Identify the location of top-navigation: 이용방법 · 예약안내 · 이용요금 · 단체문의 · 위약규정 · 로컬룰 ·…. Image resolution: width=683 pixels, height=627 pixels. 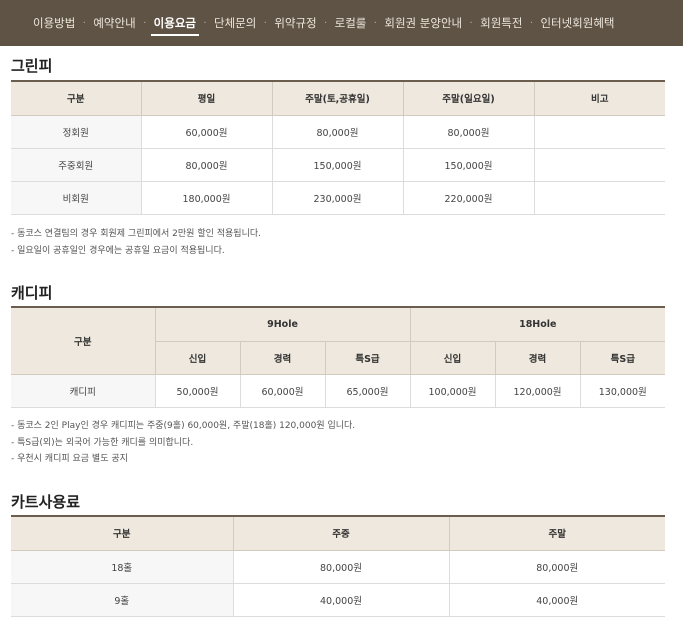
(341, 23).